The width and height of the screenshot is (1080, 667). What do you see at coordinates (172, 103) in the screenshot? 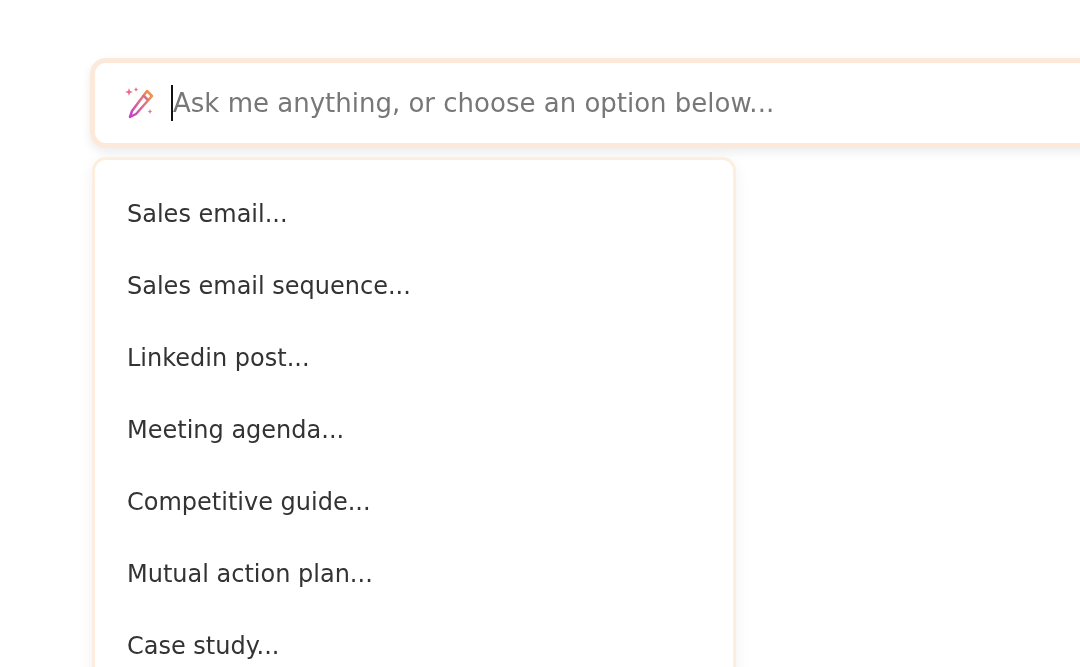
I see `text-cursor` at bounding box center [172, 103].